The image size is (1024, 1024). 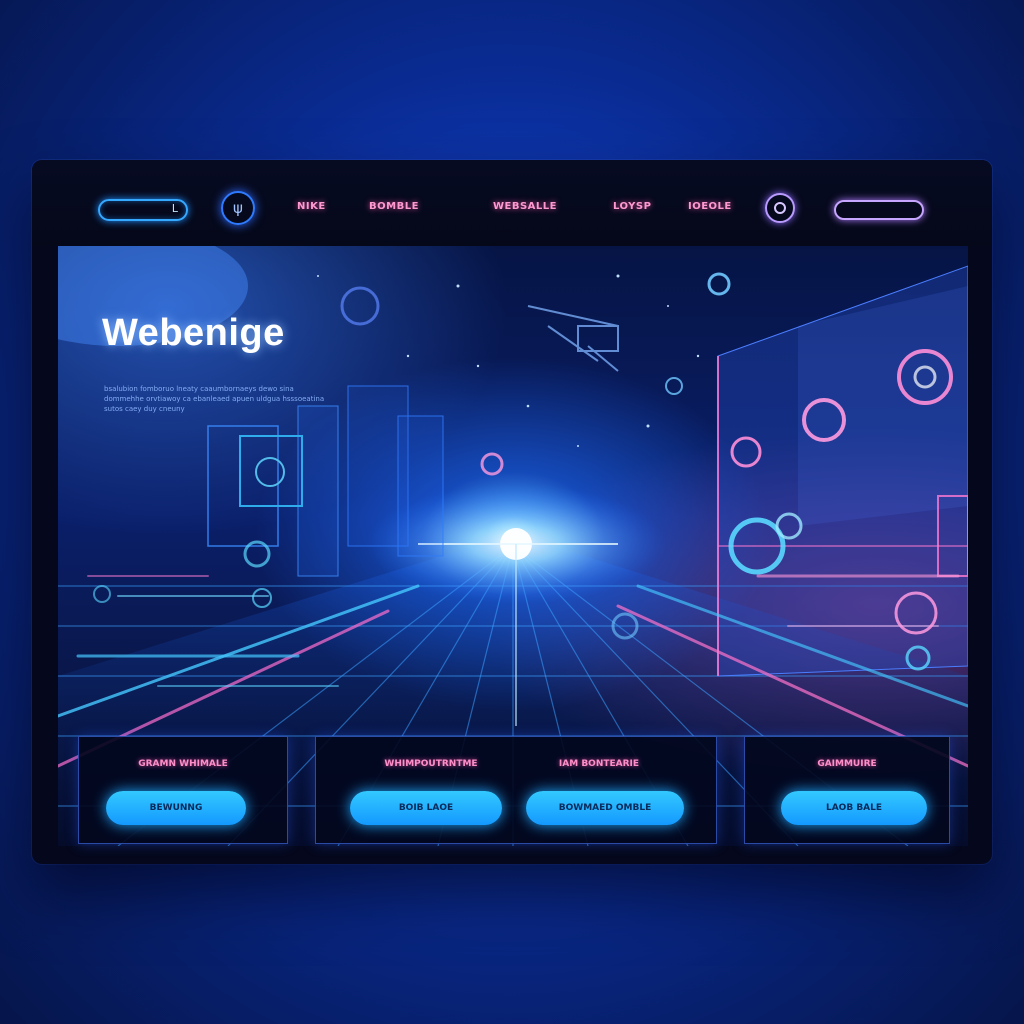 I want to click on card-title: GAIMMUIRE, so click(x=847, y=764).